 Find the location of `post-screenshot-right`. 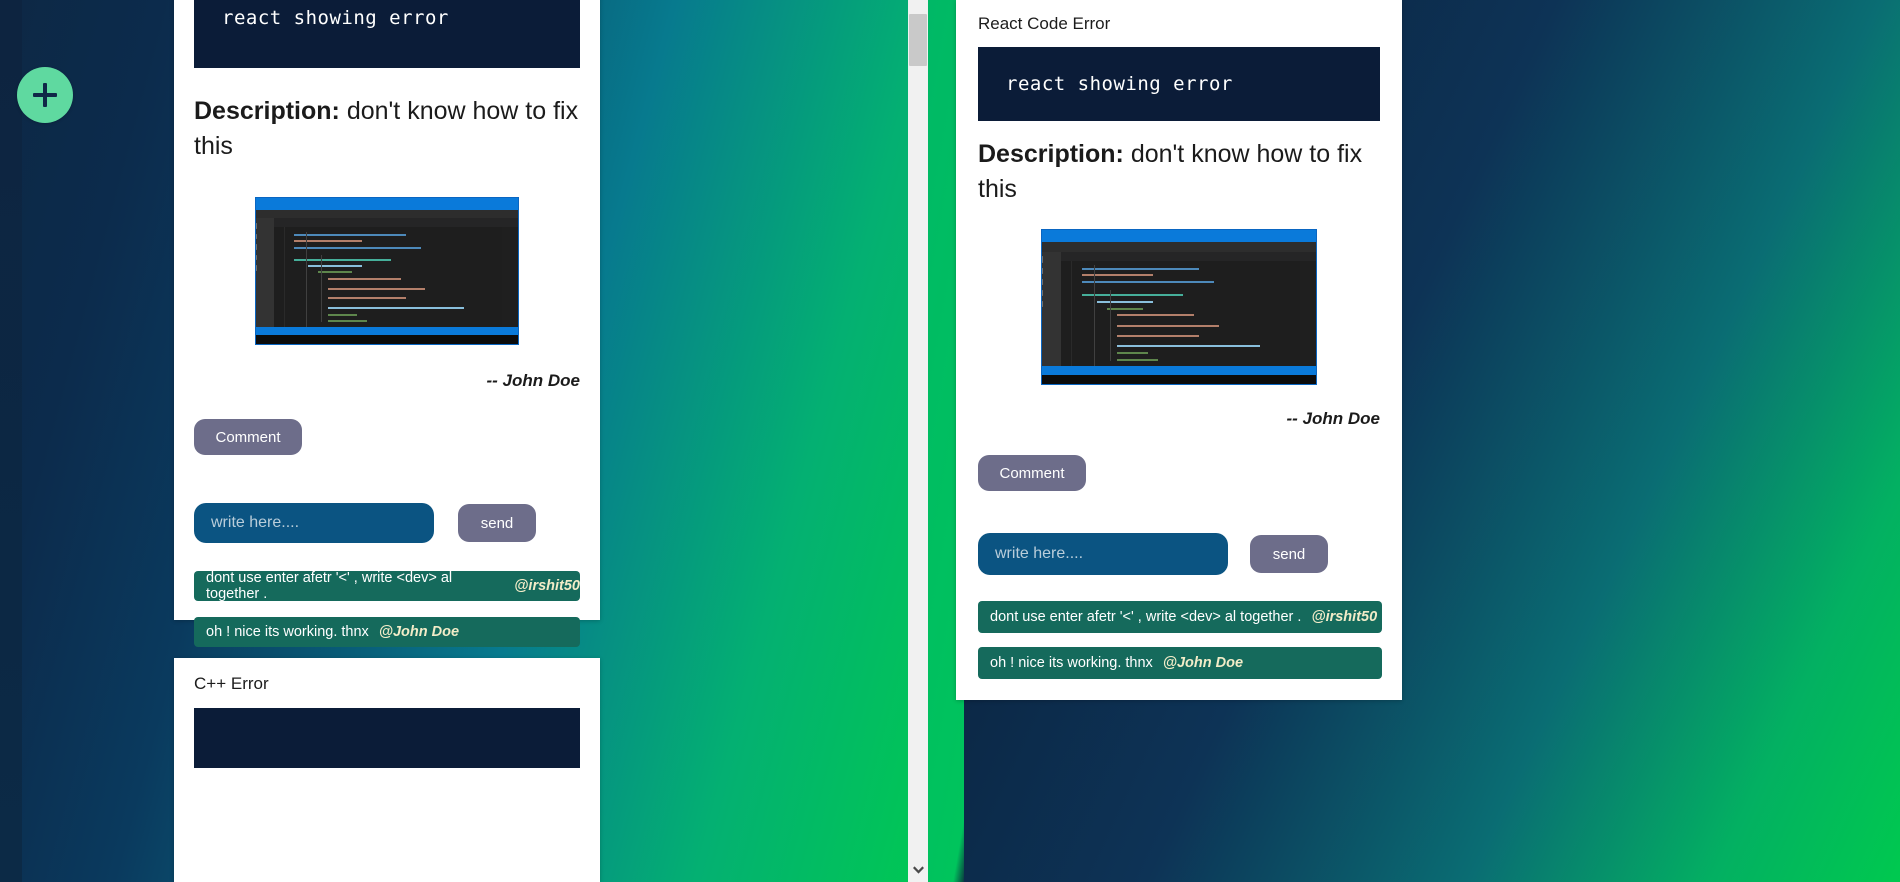

post-screenshot-right is located at coordinates (1179, 307).